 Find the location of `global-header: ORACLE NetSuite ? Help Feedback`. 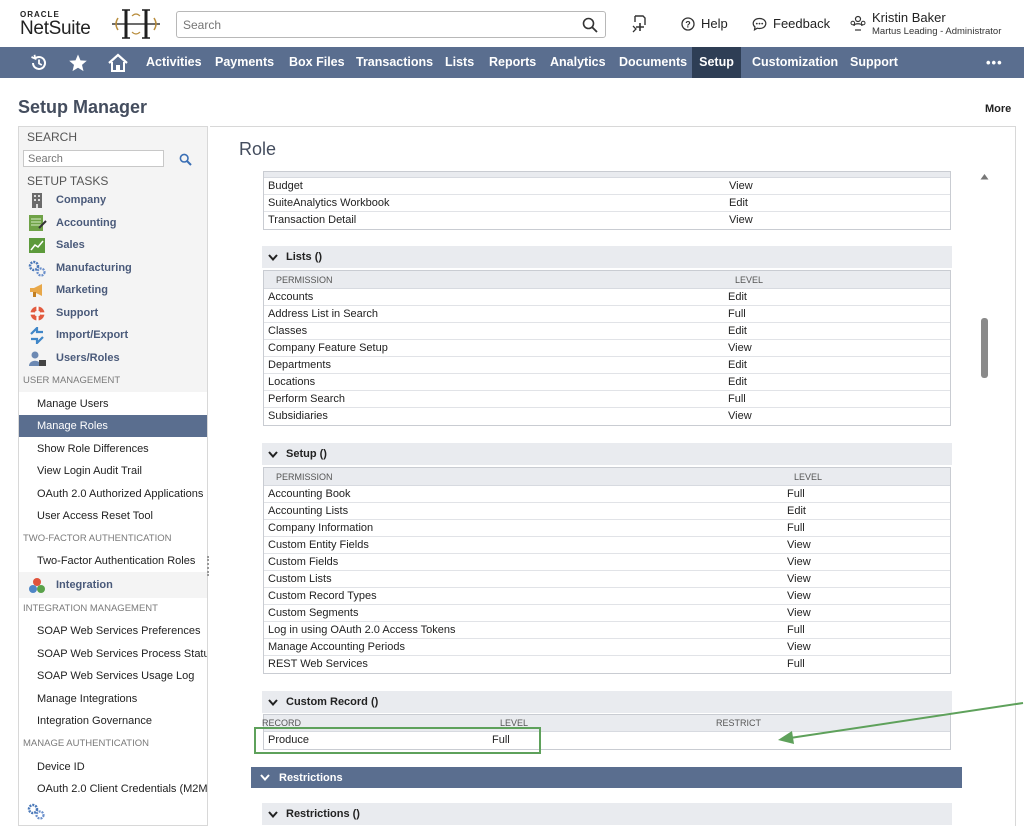

global-header: ORACLE NetSuite ? Help Feedback is located at coordinates (512, 23).